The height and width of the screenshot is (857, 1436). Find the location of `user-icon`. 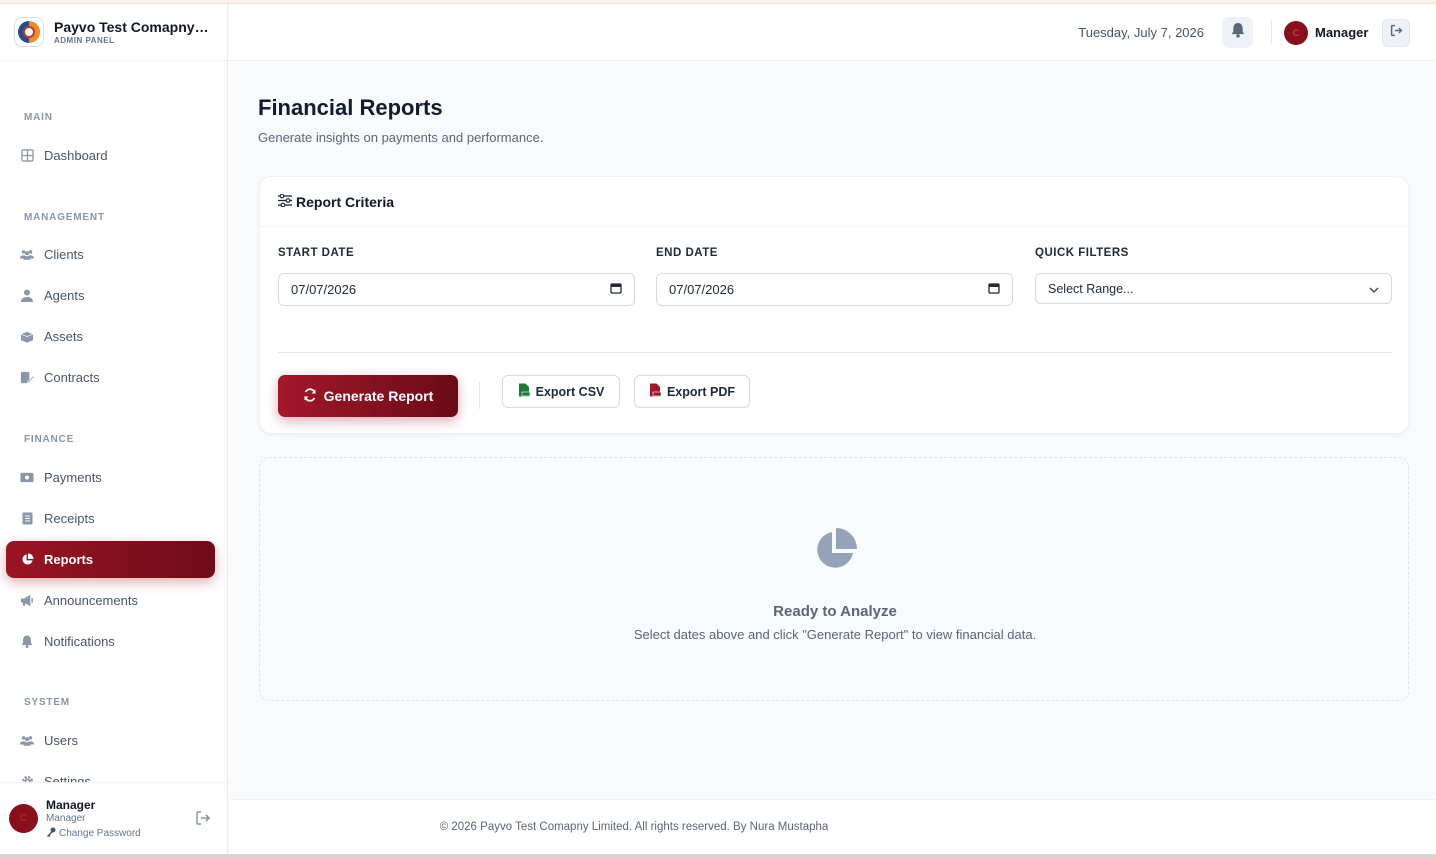

user-icon is located at coordinates (27, 296).